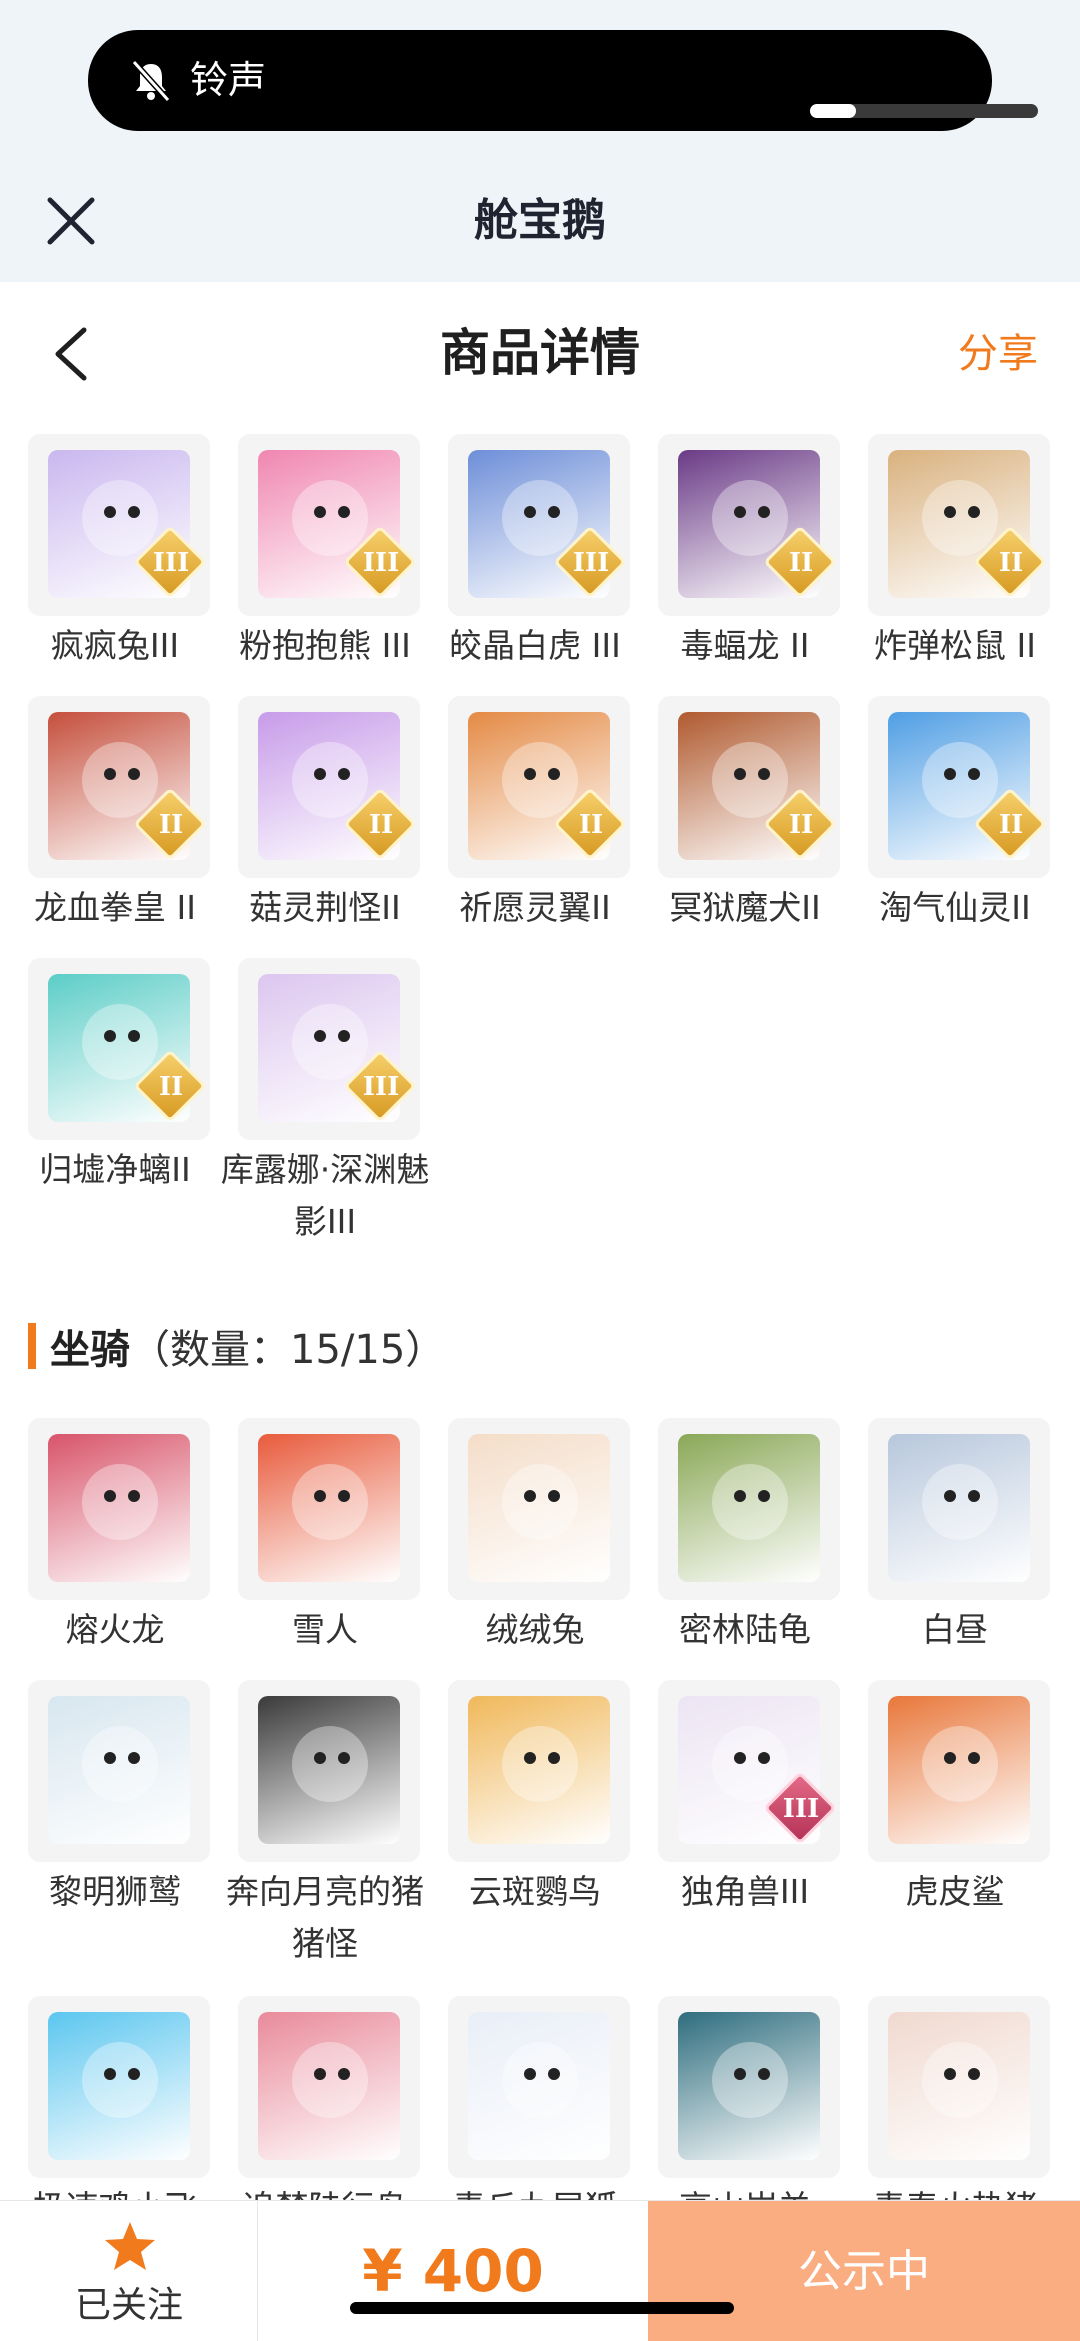 This screenshot has width=1080, height=2341. Describe the element at coordinates (955, 645) in the screenshot. I see `item-name: 炸弹松鼠 II` at that location.